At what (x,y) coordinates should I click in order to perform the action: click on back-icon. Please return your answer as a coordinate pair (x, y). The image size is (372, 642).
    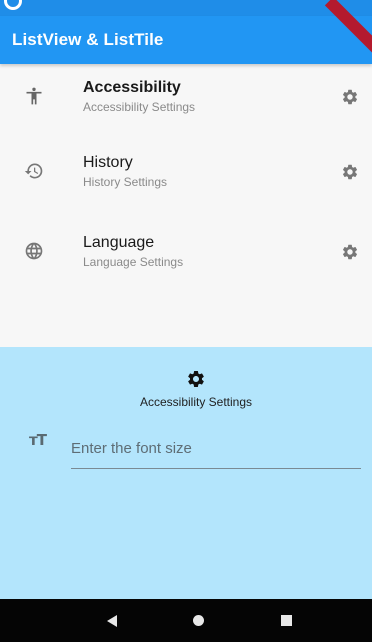
    Looking at the image, I should click on (112, 620).